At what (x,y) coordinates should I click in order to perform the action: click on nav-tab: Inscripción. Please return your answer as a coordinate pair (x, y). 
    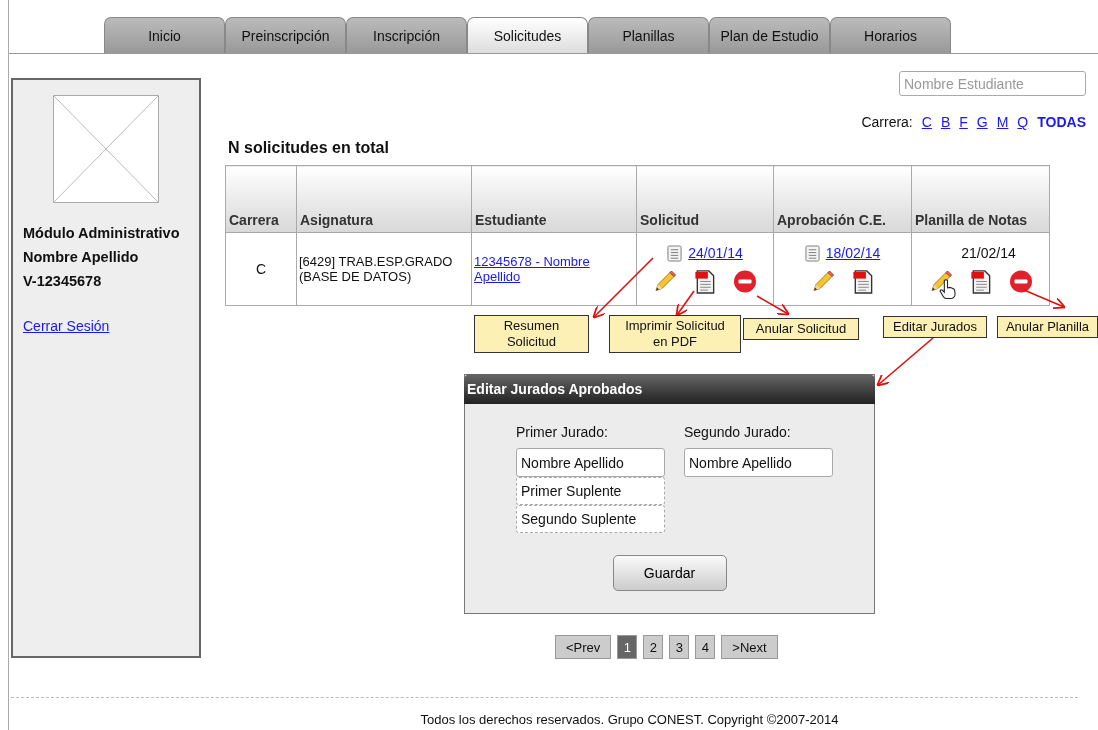
    Looking at the image, I should click on (406, 35).